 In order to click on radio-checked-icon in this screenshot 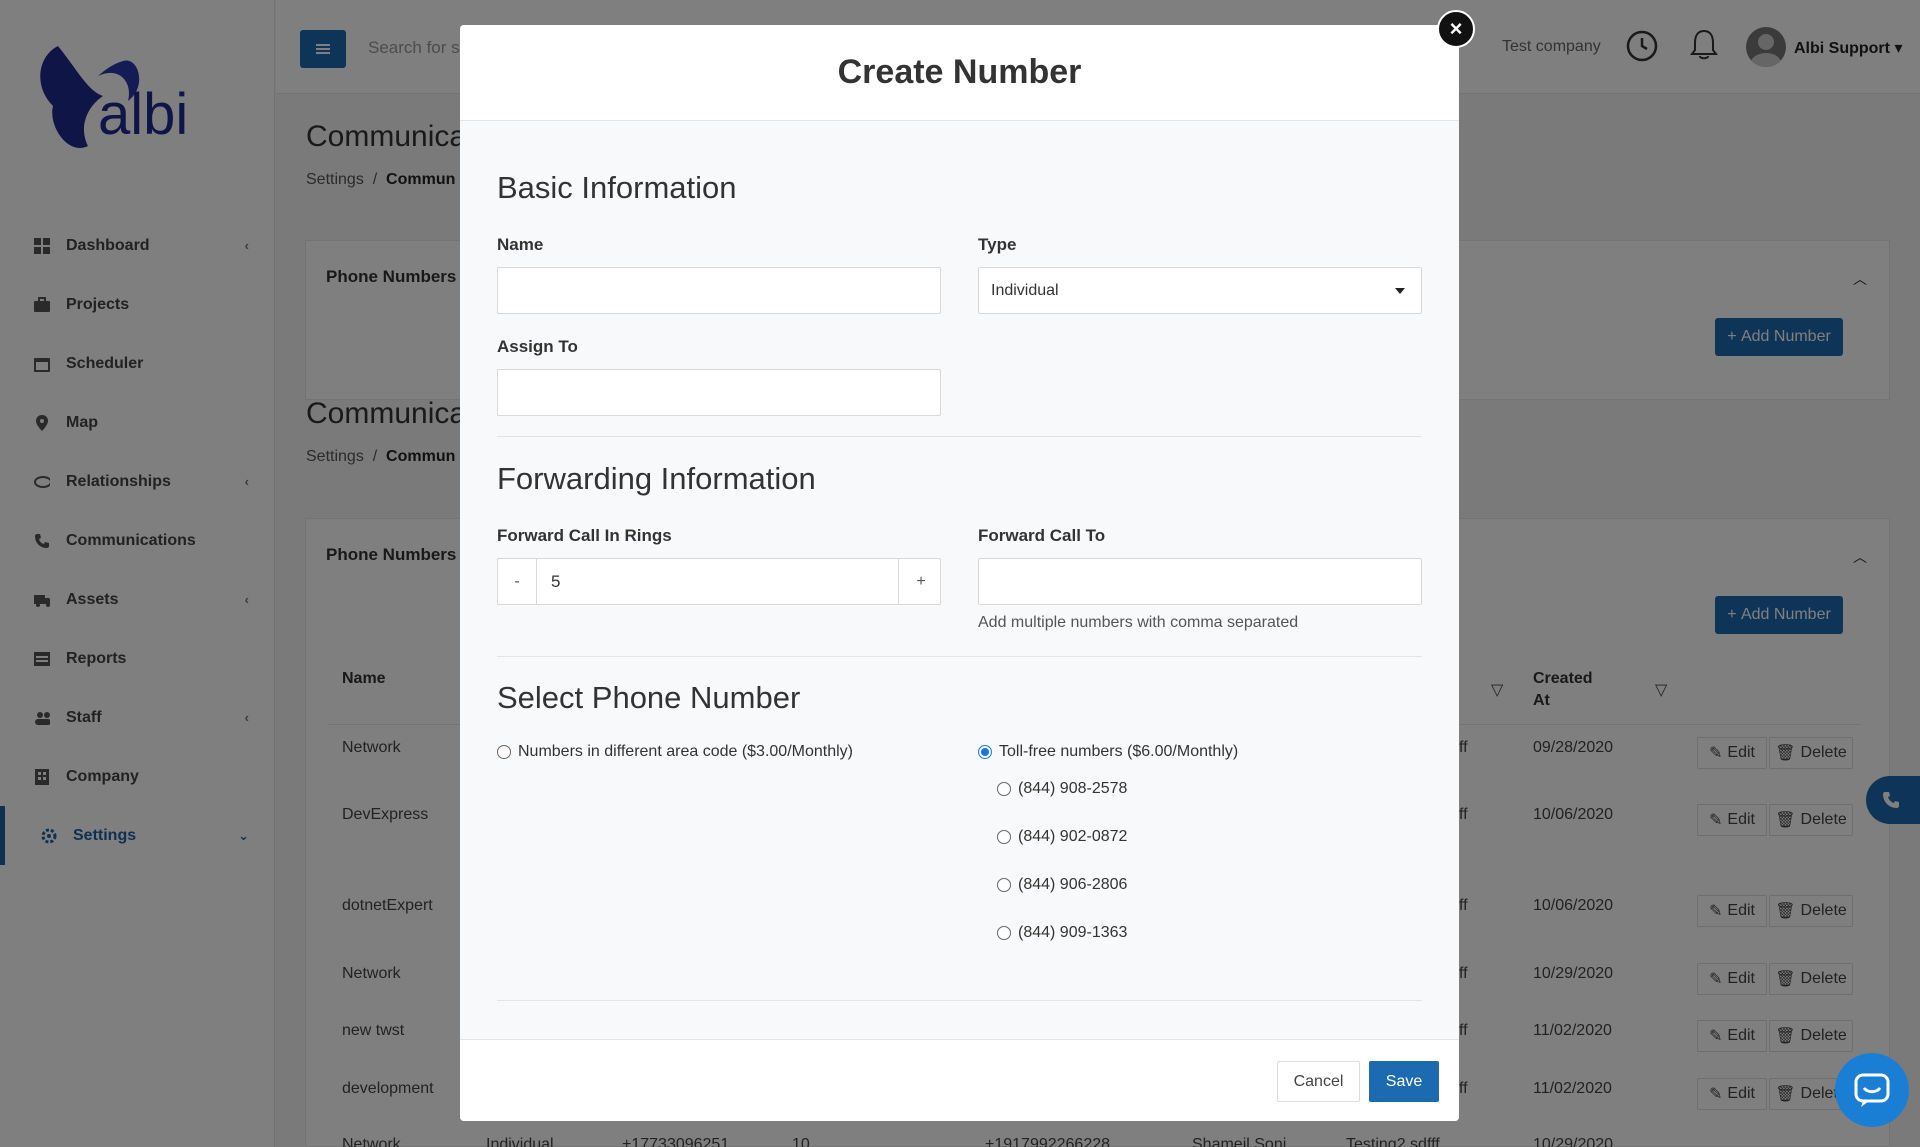, I will do `click(985, 752)`.